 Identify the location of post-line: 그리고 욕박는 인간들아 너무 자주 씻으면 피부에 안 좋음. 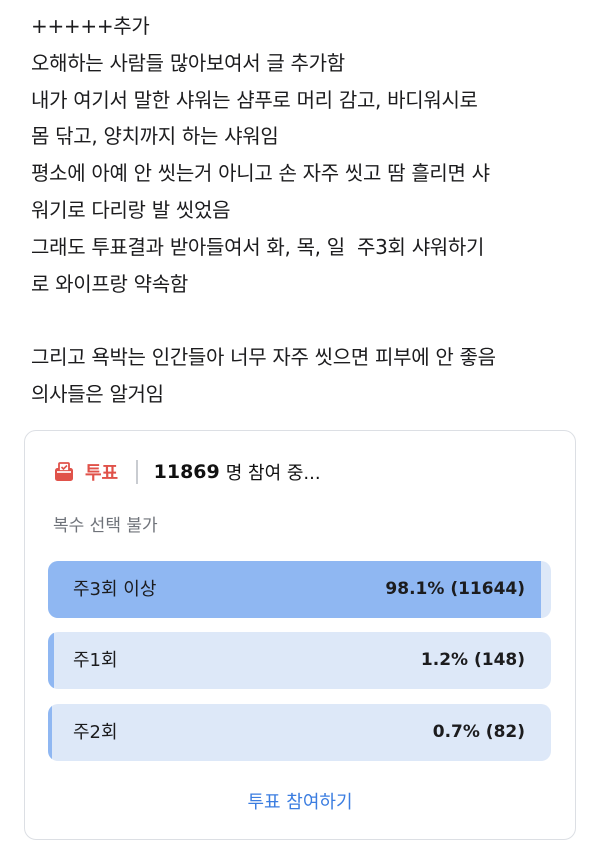
(263, 357).